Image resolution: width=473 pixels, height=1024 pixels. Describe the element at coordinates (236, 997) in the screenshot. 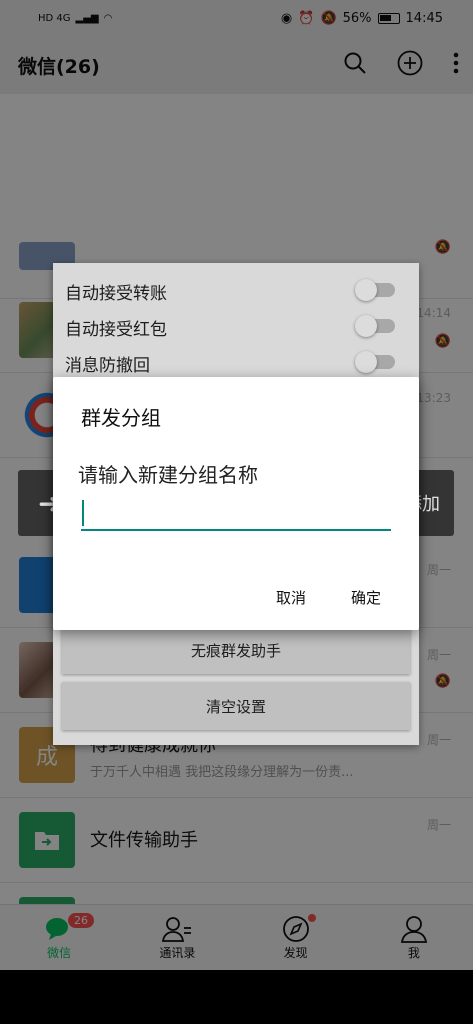

I see `system-nav-bar` at that location.